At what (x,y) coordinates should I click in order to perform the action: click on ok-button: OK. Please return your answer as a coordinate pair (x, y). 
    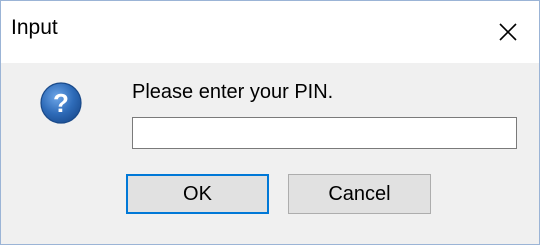
    Looking at the image, I should click on (197, 194).